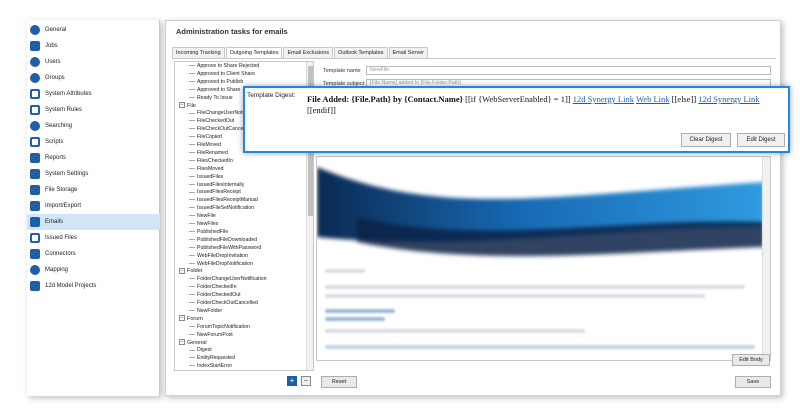 This screenshot has height=418, width=800. Describe the element at coordinates (93, 30) in the screenshot. I see `sidebar-item-general: General` at that location.